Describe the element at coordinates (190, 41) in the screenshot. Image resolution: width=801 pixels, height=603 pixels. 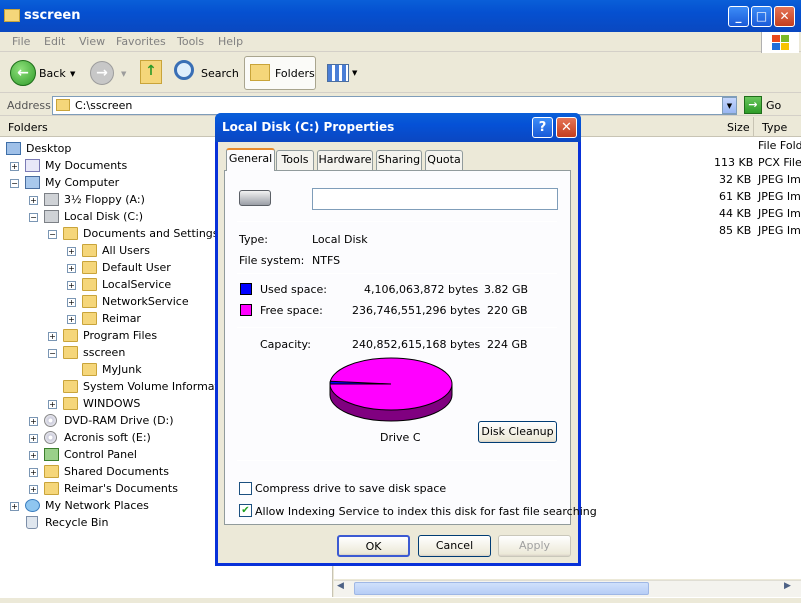
I see `menu-tools: Tools` at that location.